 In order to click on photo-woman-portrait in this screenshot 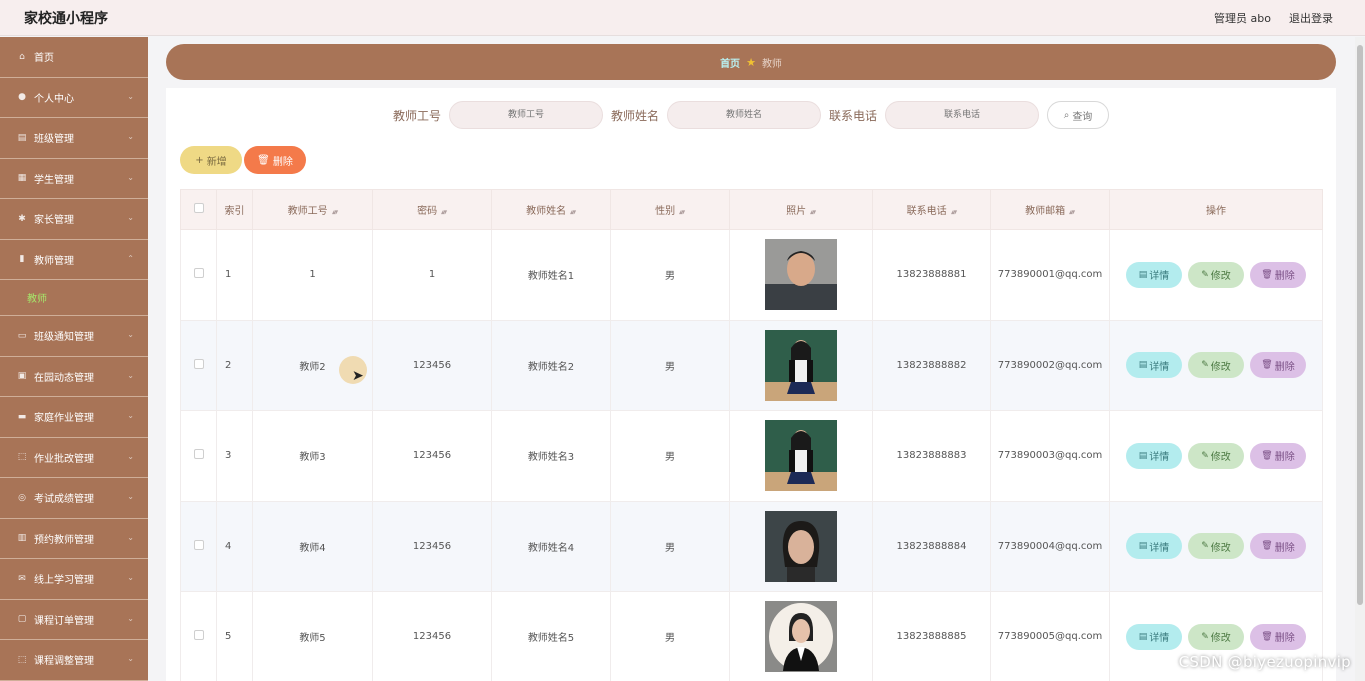, I will do `click(801, 546)`.